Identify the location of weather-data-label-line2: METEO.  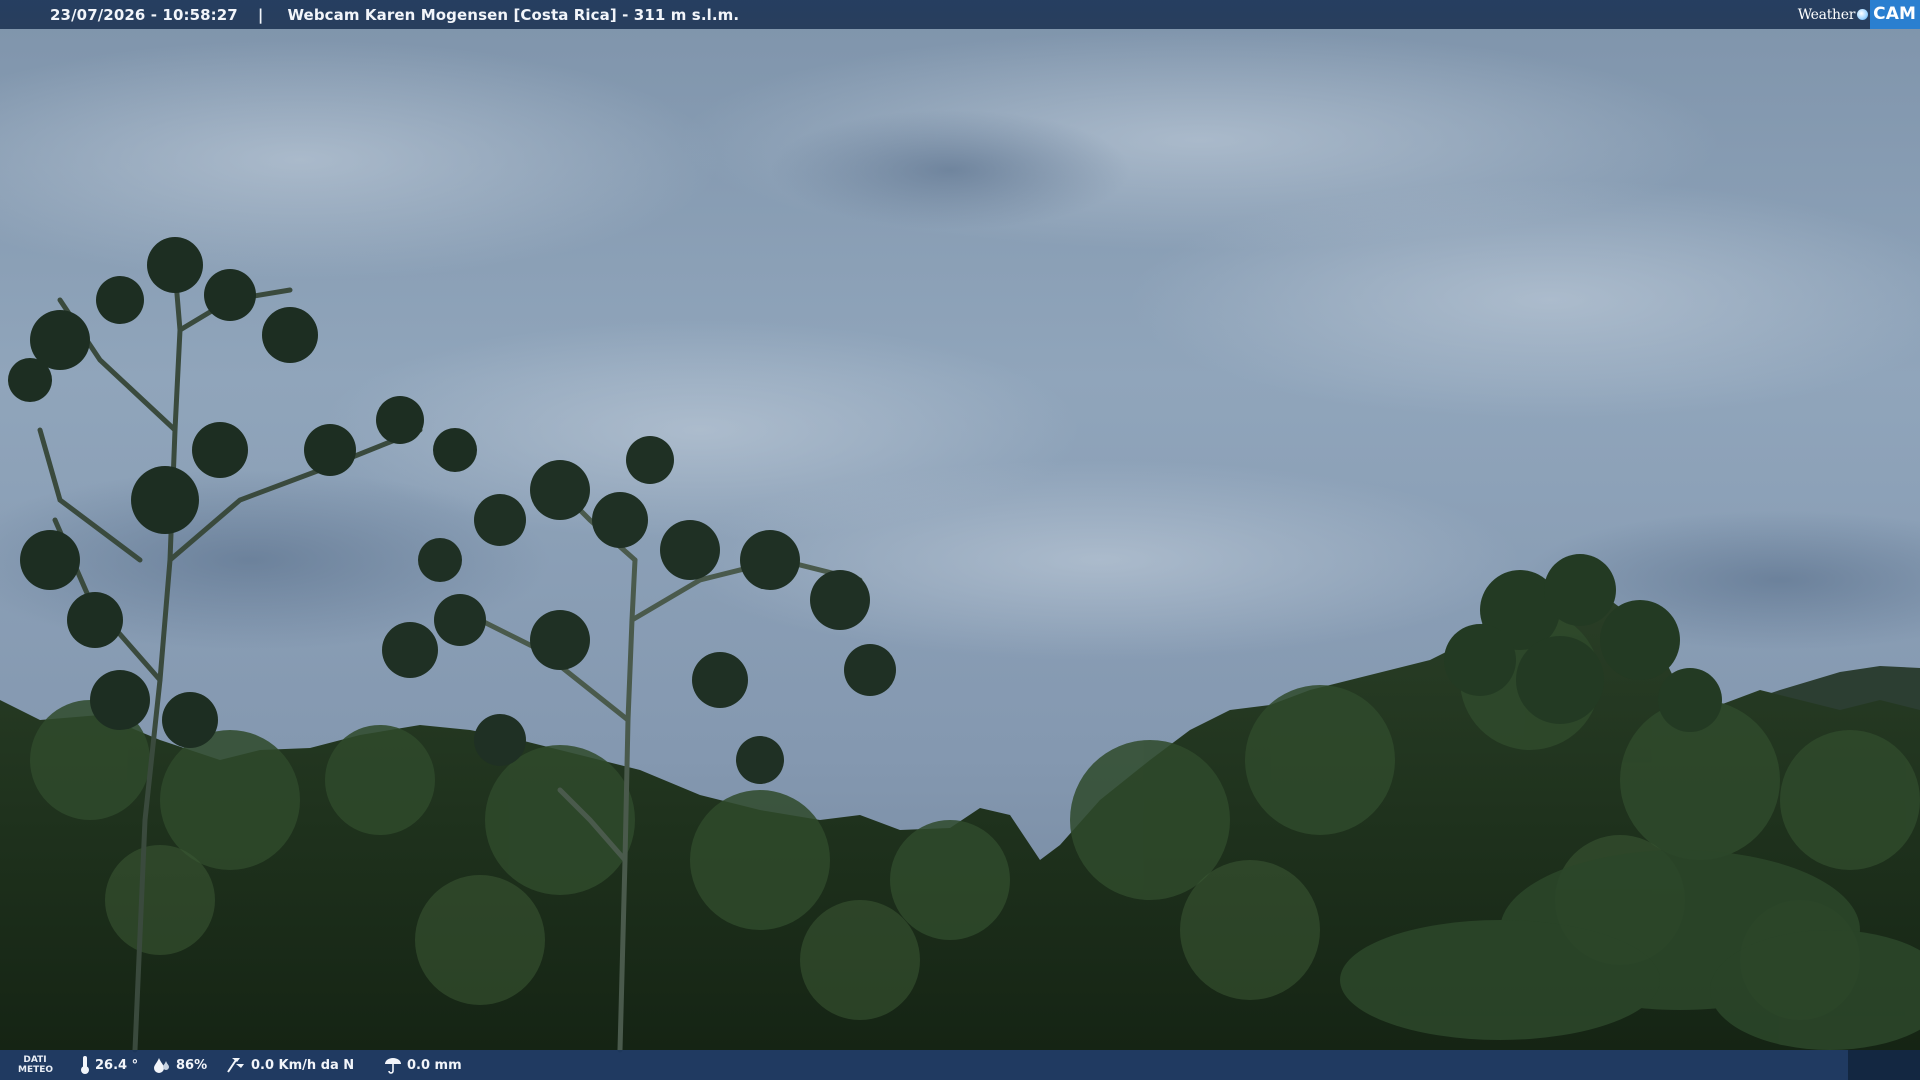
(36, 1070).